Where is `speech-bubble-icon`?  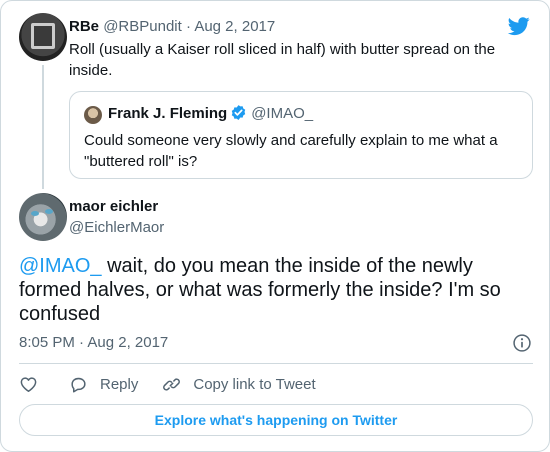 speech-bubble-icon is located at coordinates (78, 385).